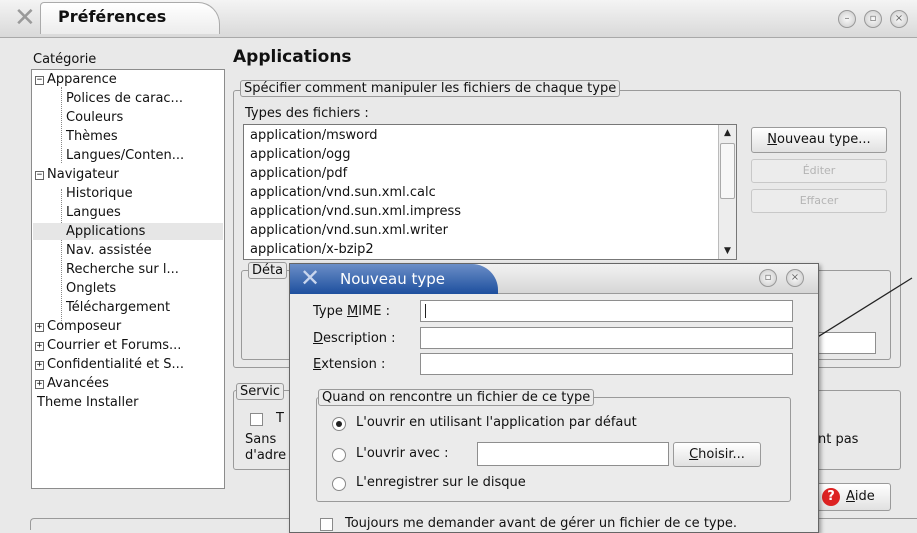 This screenshot has height=533, width=917. What do you see at coordinates (128, 231) in the screenshot?
I see `tree-item-applications: Applications` at bounding box center [128, 231].